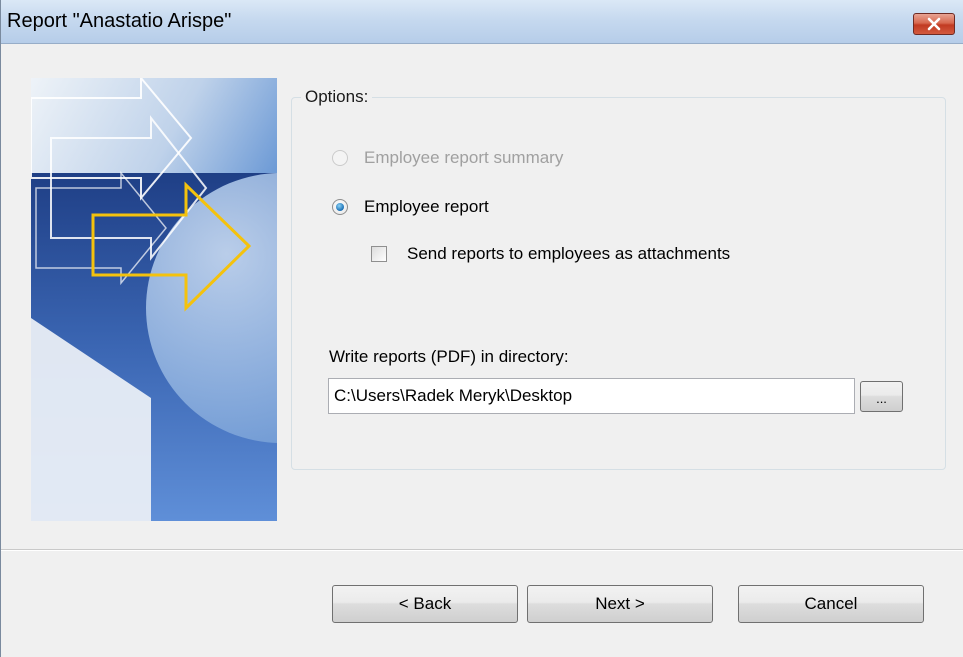 Image resolution: width=963 pixels, height=657 pixels. I want to click on send-attachments-checkbox: Send reports to employees as attachments, so click(550, 254).